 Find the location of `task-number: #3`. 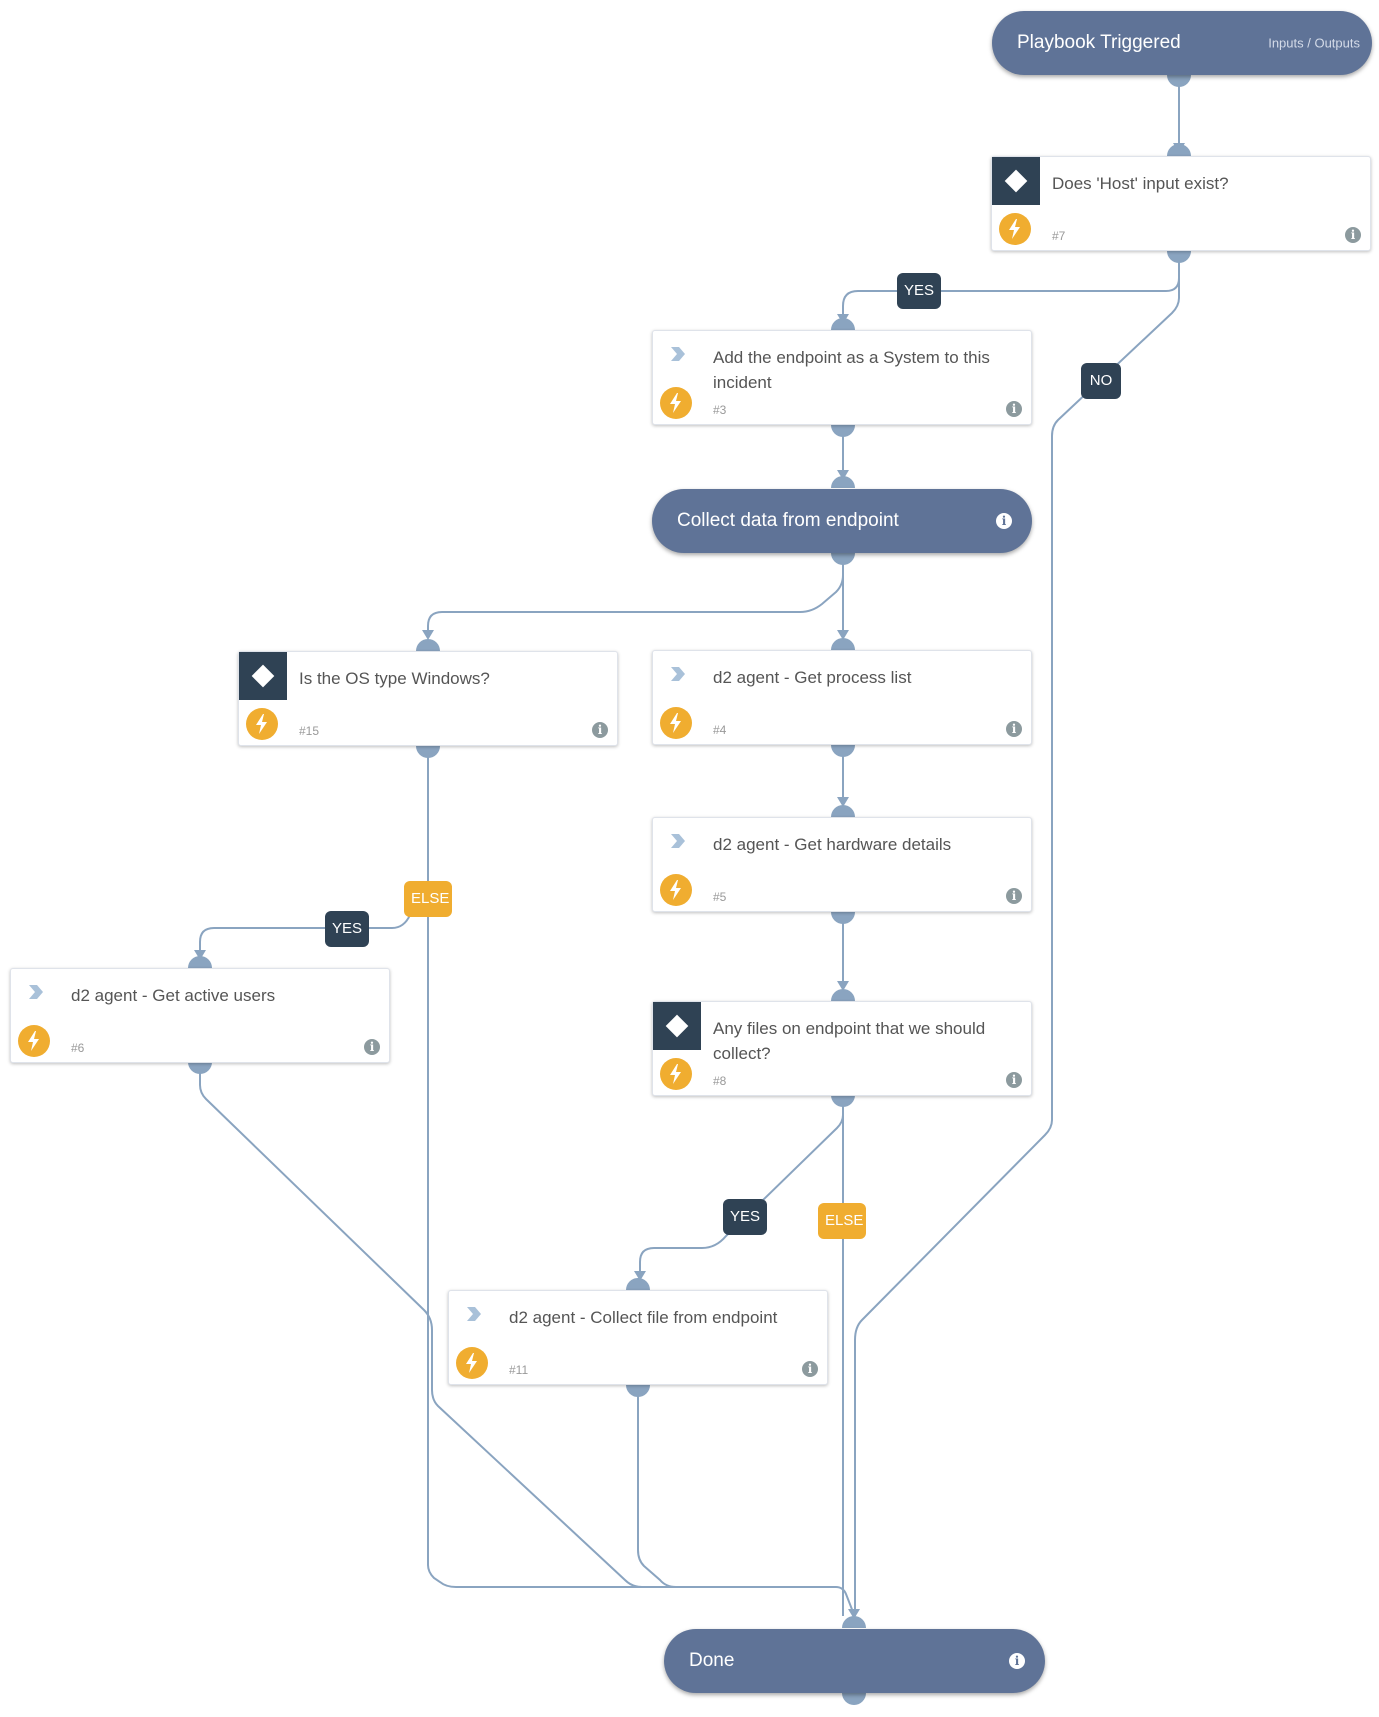

task-number: #3 is located at coordinates (720, 410).